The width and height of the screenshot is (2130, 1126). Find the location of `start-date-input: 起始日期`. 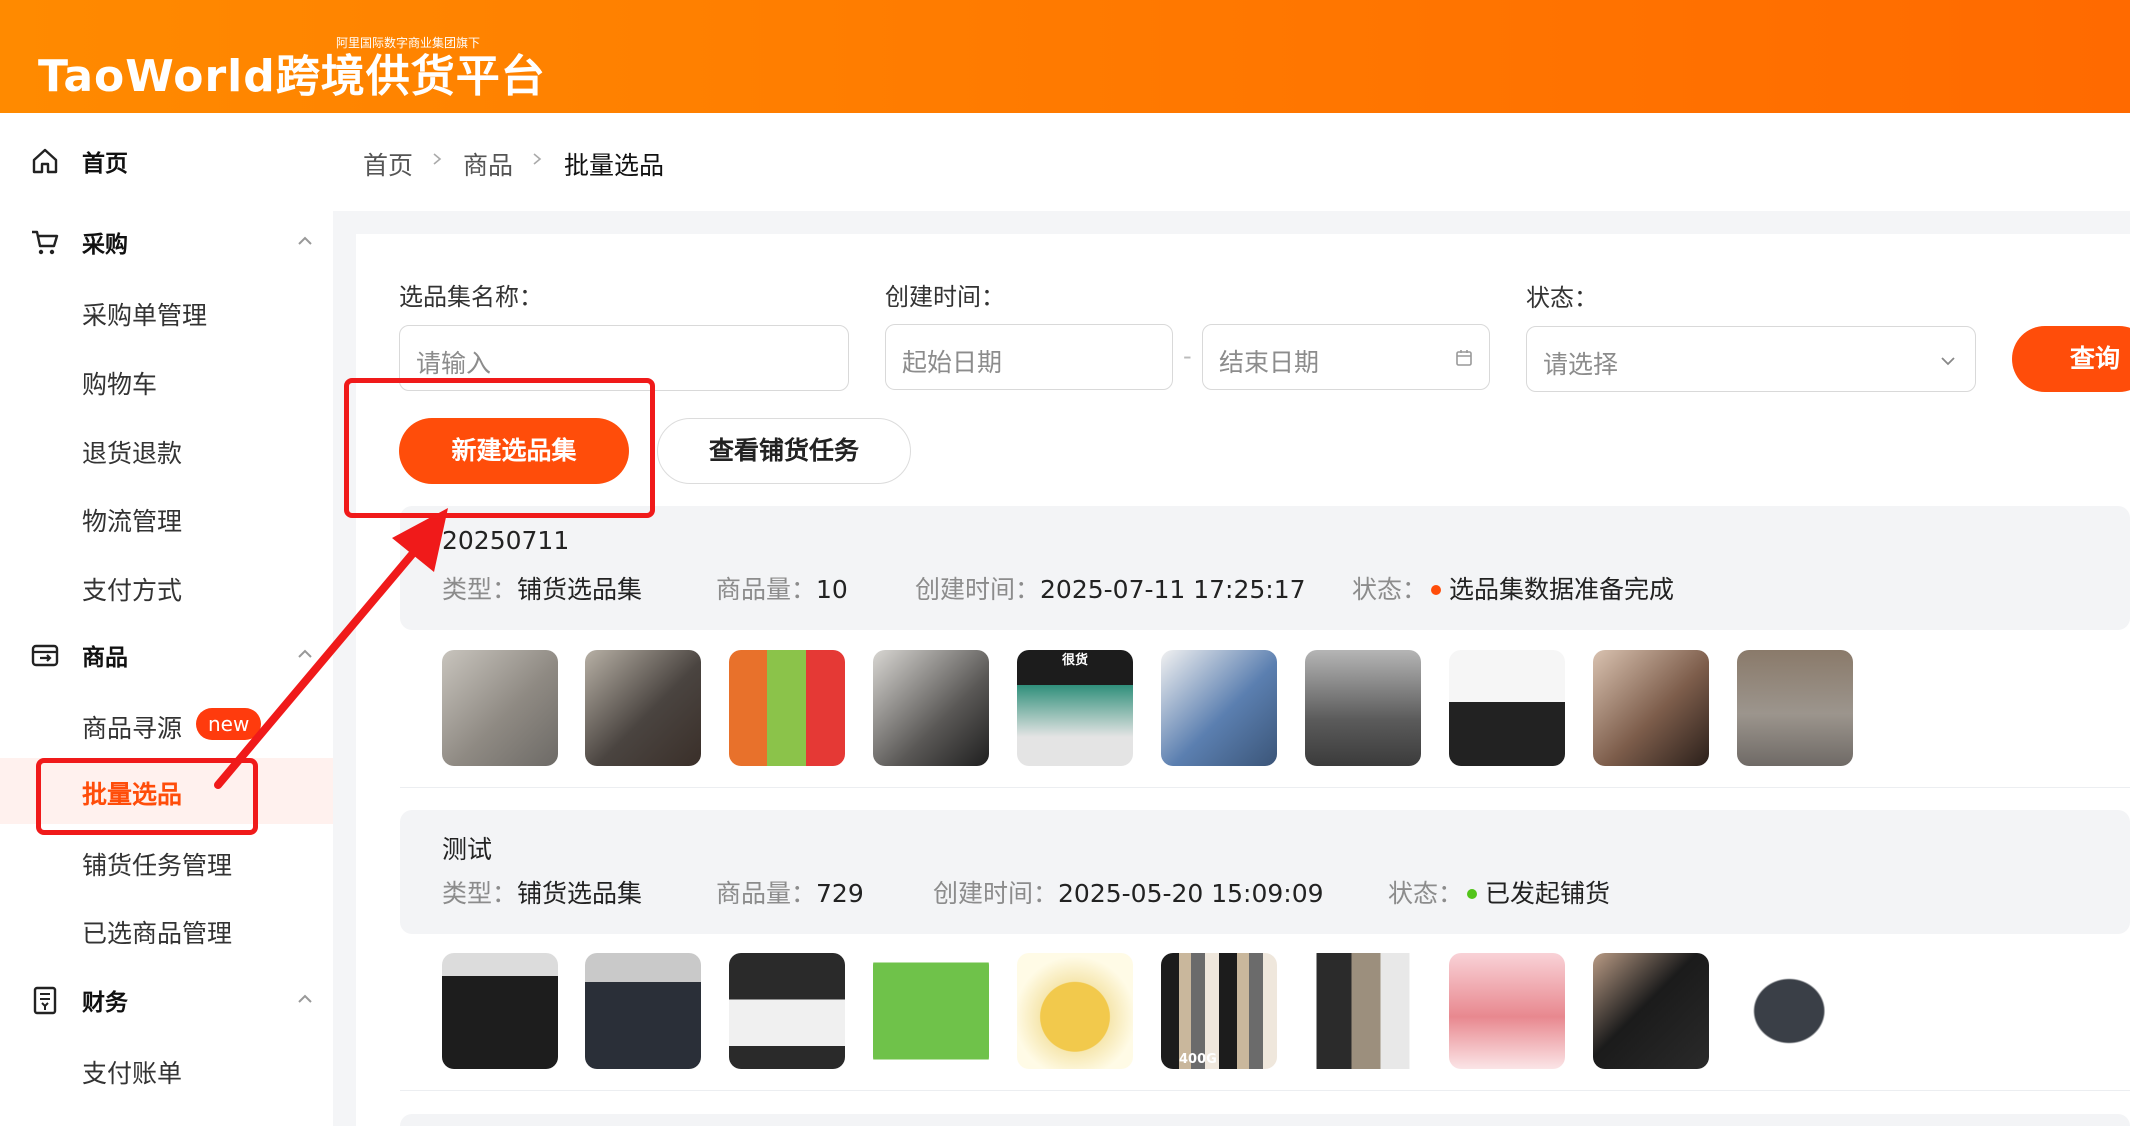

start-date-input: 起始日期 is located at coordinates (1029, 357).